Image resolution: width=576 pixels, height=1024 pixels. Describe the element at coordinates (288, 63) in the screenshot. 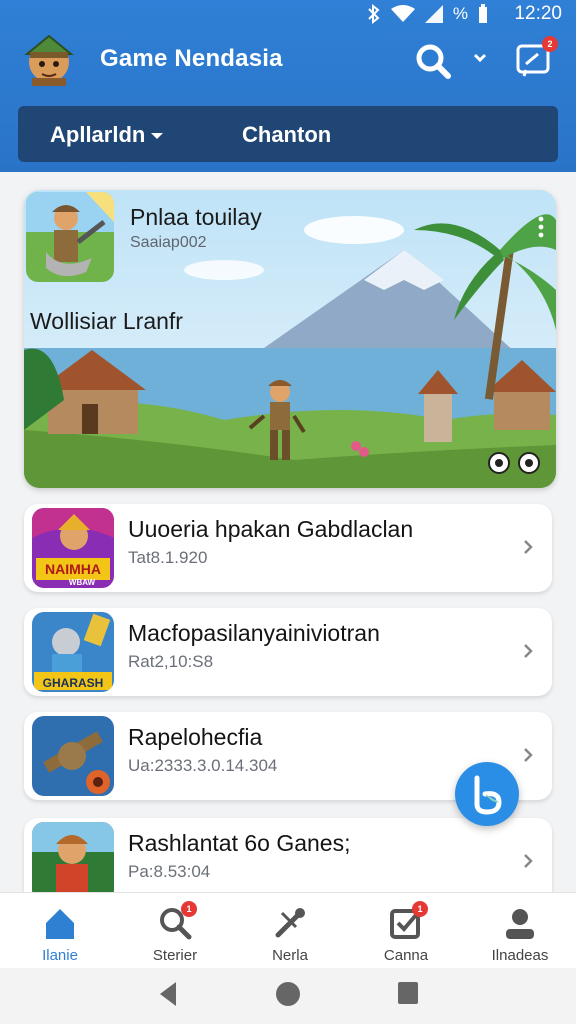

I see `app-bar: Game Nendasia 2` at that location.